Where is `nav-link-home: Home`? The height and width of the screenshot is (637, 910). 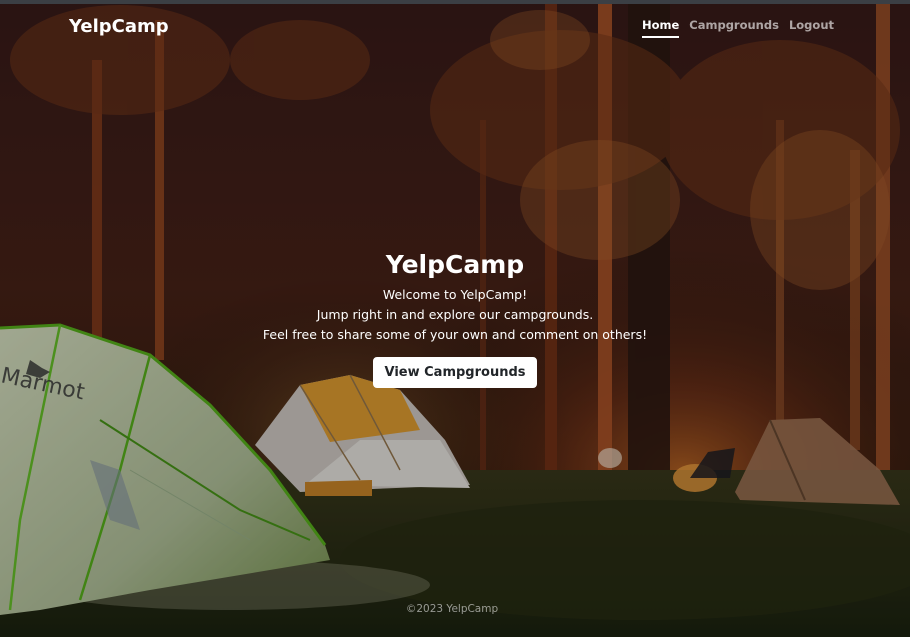
nav-link-home: Home is located at coordinates (660, 28).